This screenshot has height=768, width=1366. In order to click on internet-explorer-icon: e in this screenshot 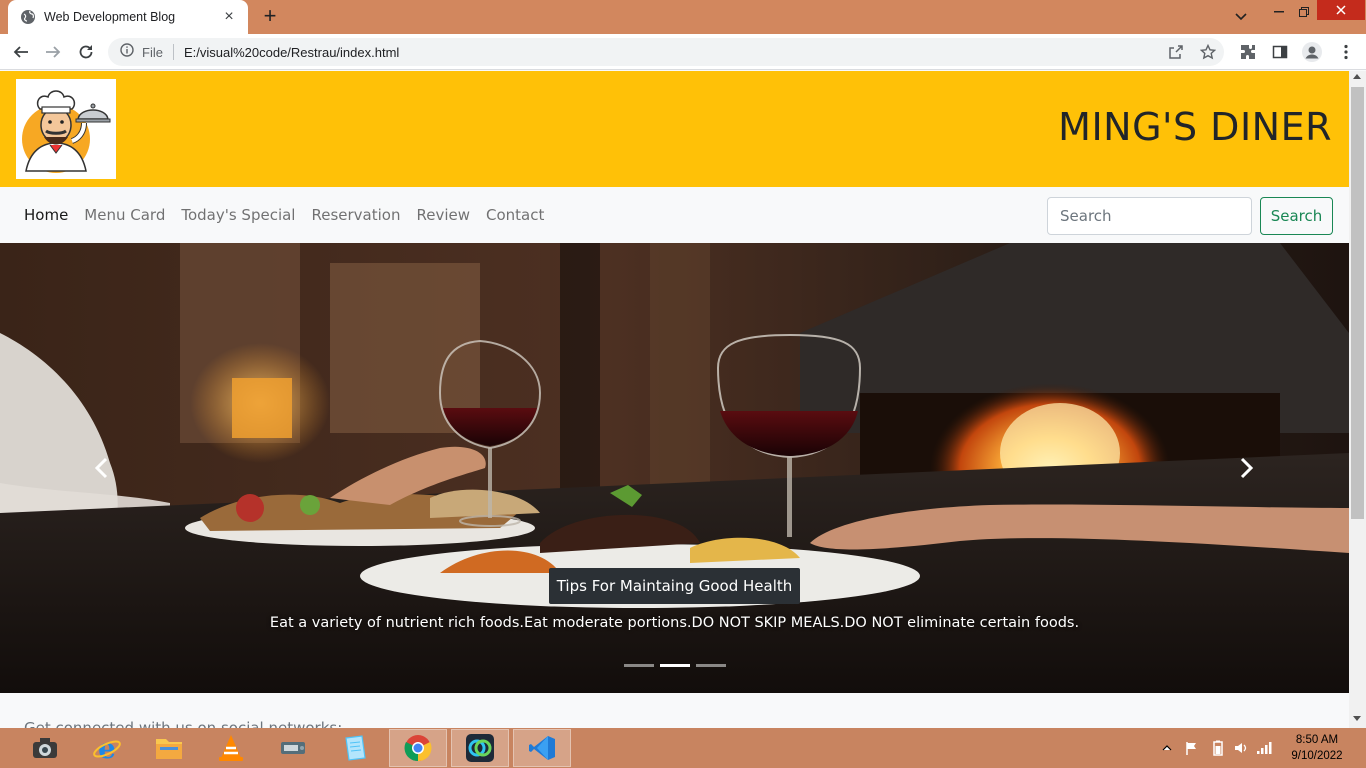, I will do `click(107, 748)`.